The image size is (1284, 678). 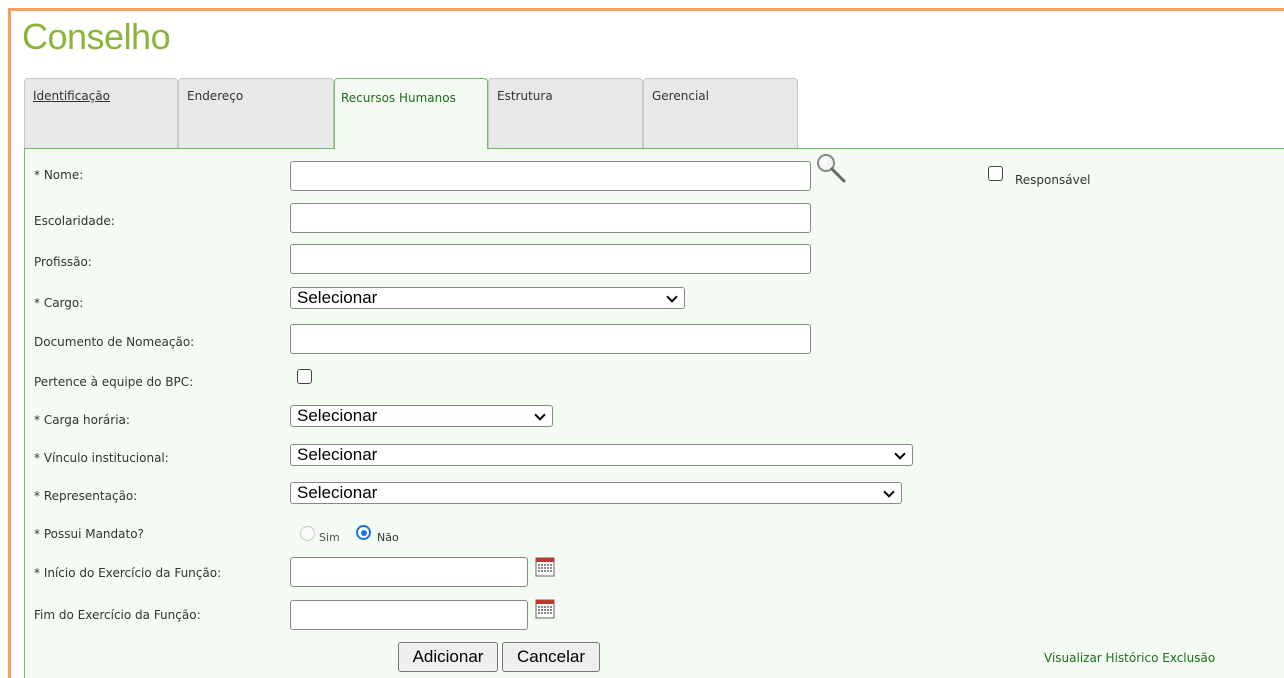 I want to click on bpc-label: Pertence à equipe do BPC:, so click(x=114, y=382).